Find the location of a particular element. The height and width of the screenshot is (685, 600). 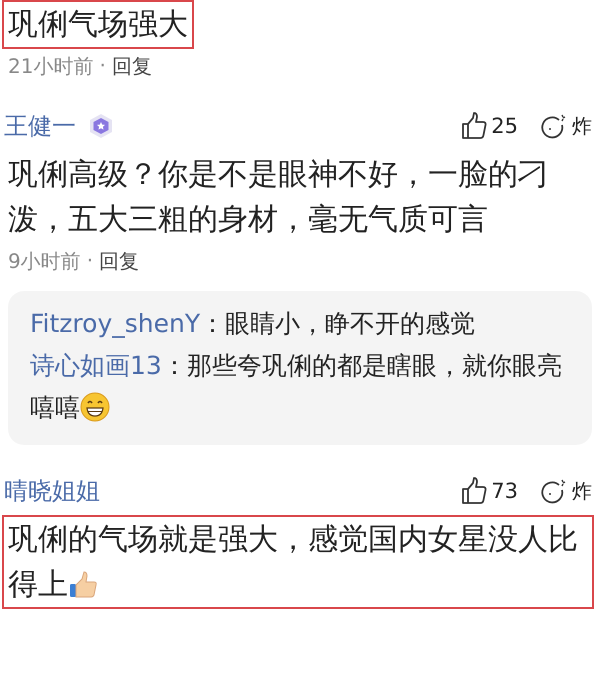

user-name-link: Fitzroy_shenY is located at coordinates (115, 323).